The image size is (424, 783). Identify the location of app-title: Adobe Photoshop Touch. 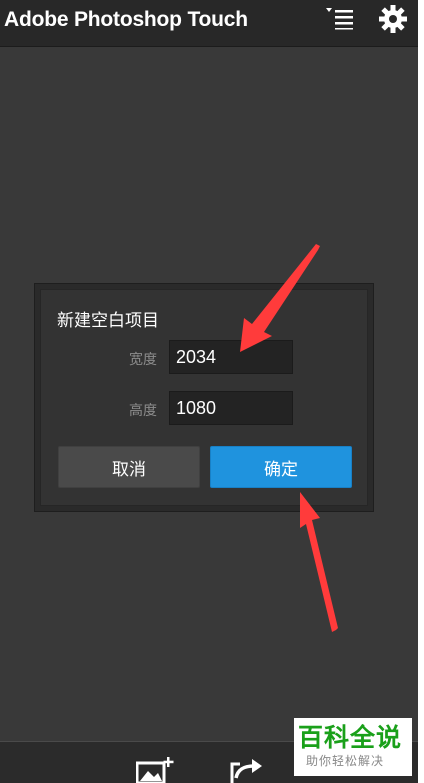
(126, 19).